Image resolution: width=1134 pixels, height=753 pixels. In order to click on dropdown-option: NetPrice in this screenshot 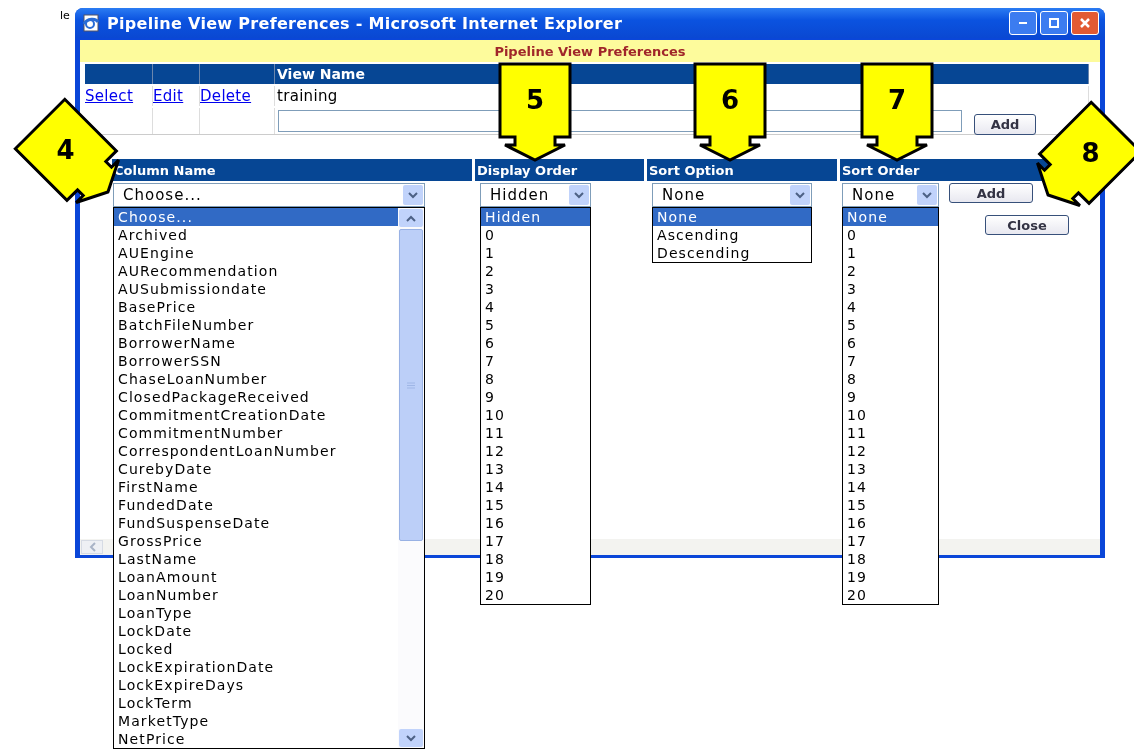, I will do `click(256, 739)`.